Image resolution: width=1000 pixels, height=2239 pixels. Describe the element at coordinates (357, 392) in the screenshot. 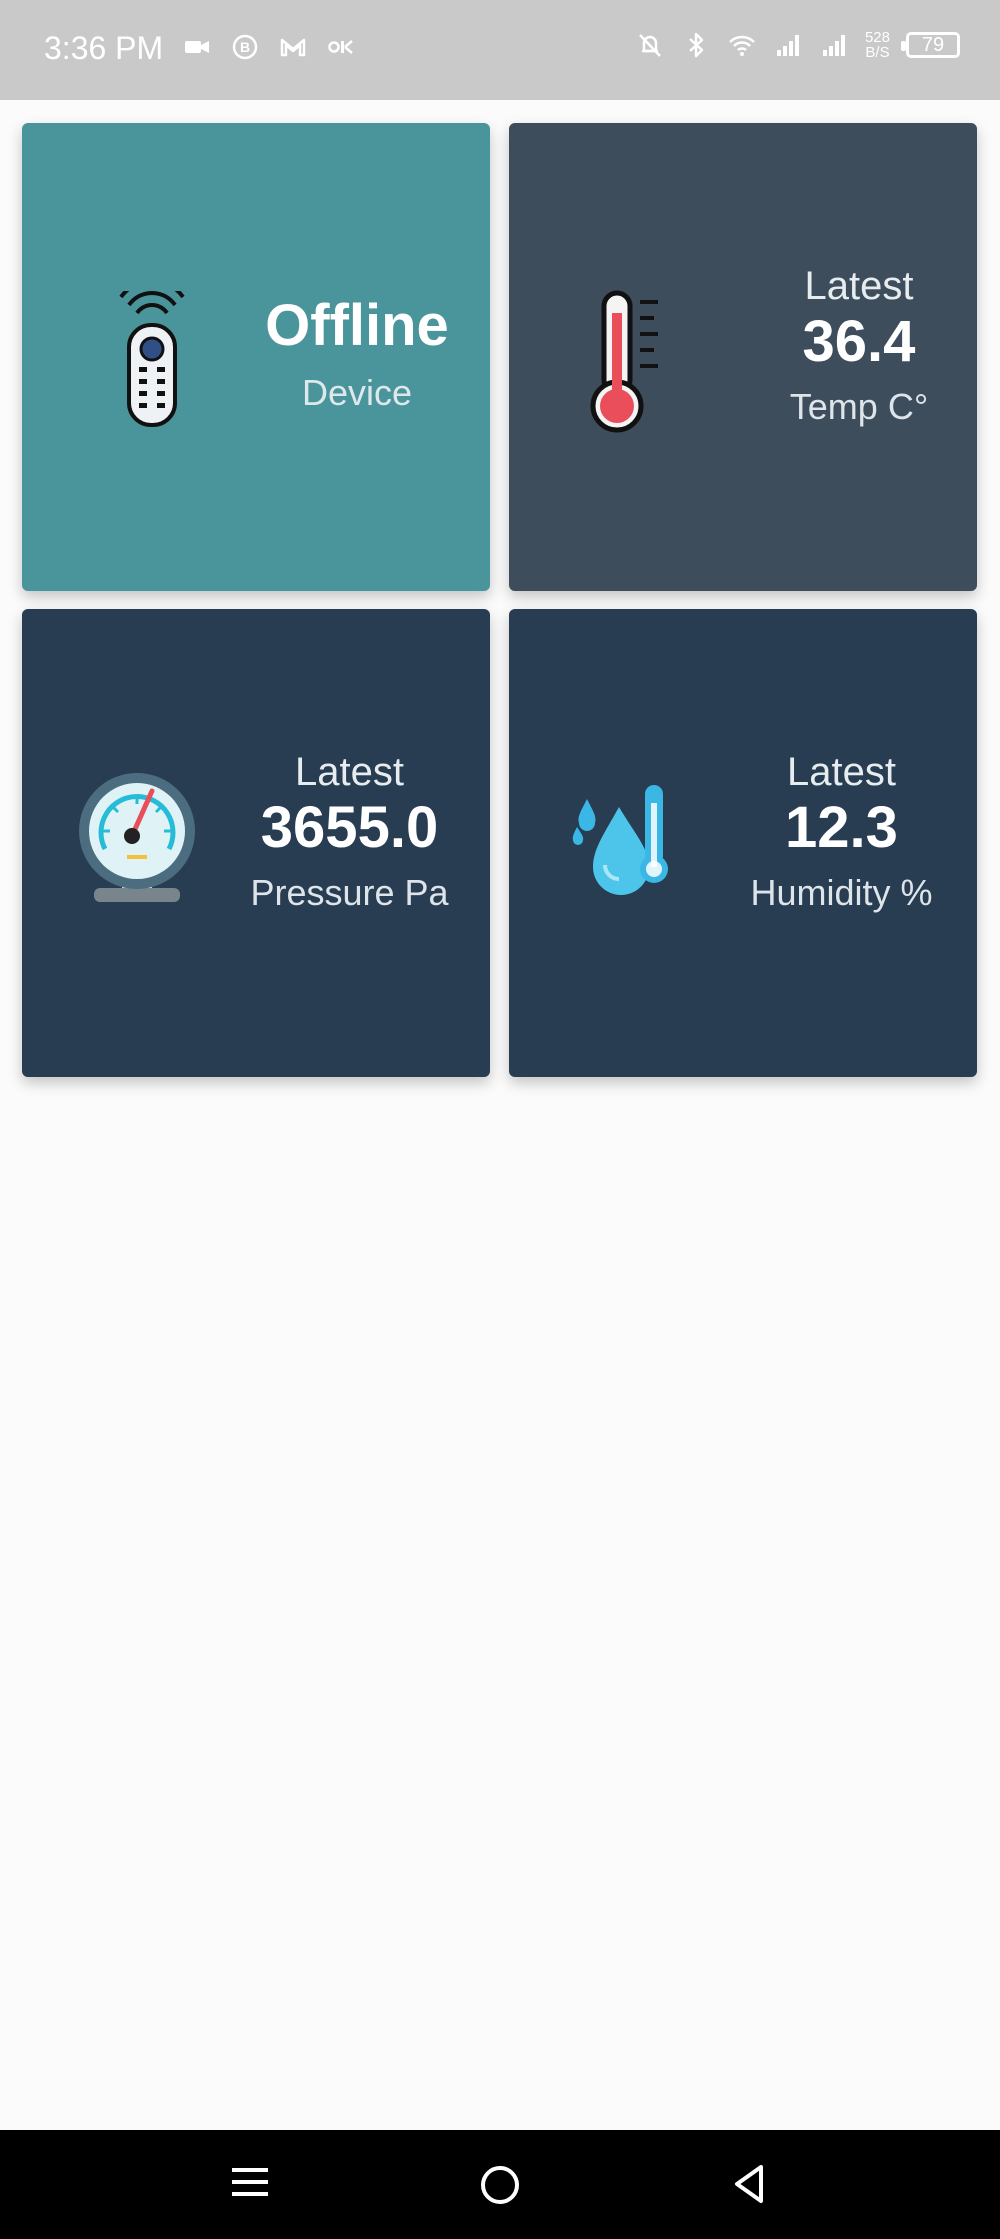

I see `device-label: Device` at that location.